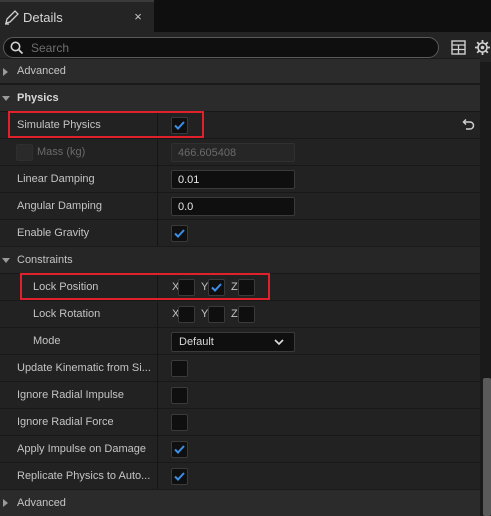 This screenshot has height=516, width=491. I want to click on dropdown-value: Default, so click(196, 342).